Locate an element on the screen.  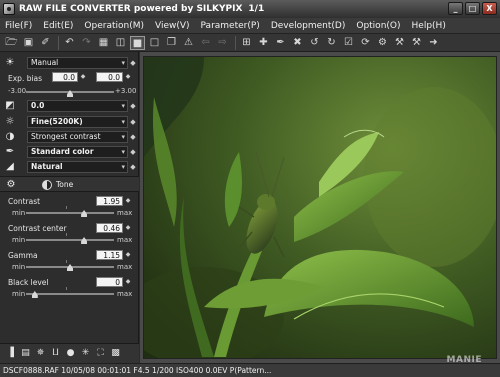
forward-icon: ⇨ is located at coordinates (222, 43).